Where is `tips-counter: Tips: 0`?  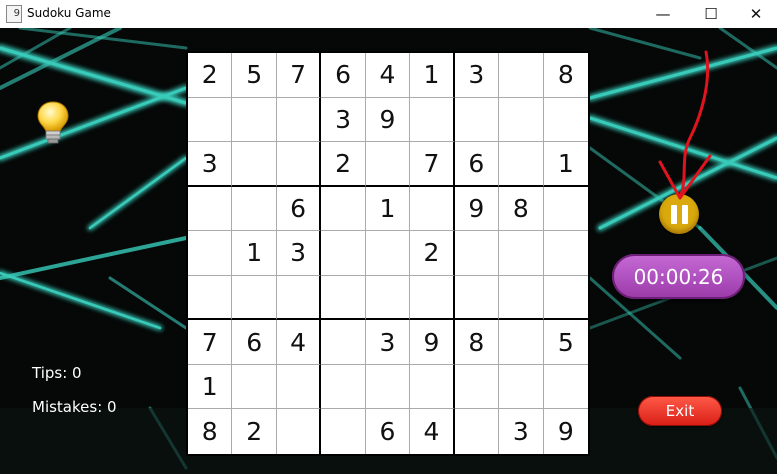
tips-counter: Tips: 0 is located at coordinates (57, 373).